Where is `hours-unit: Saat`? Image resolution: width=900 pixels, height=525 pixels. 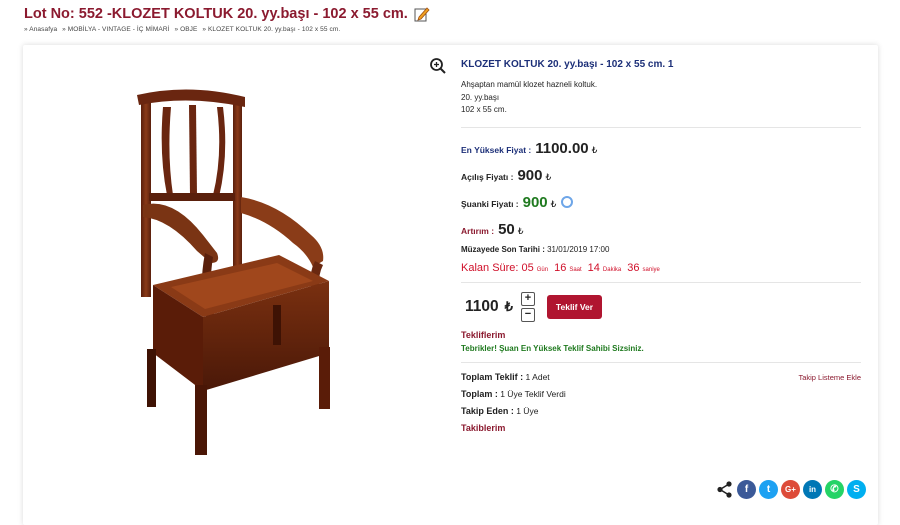 hours-unit: Saat is located at coordinates (575, 269).